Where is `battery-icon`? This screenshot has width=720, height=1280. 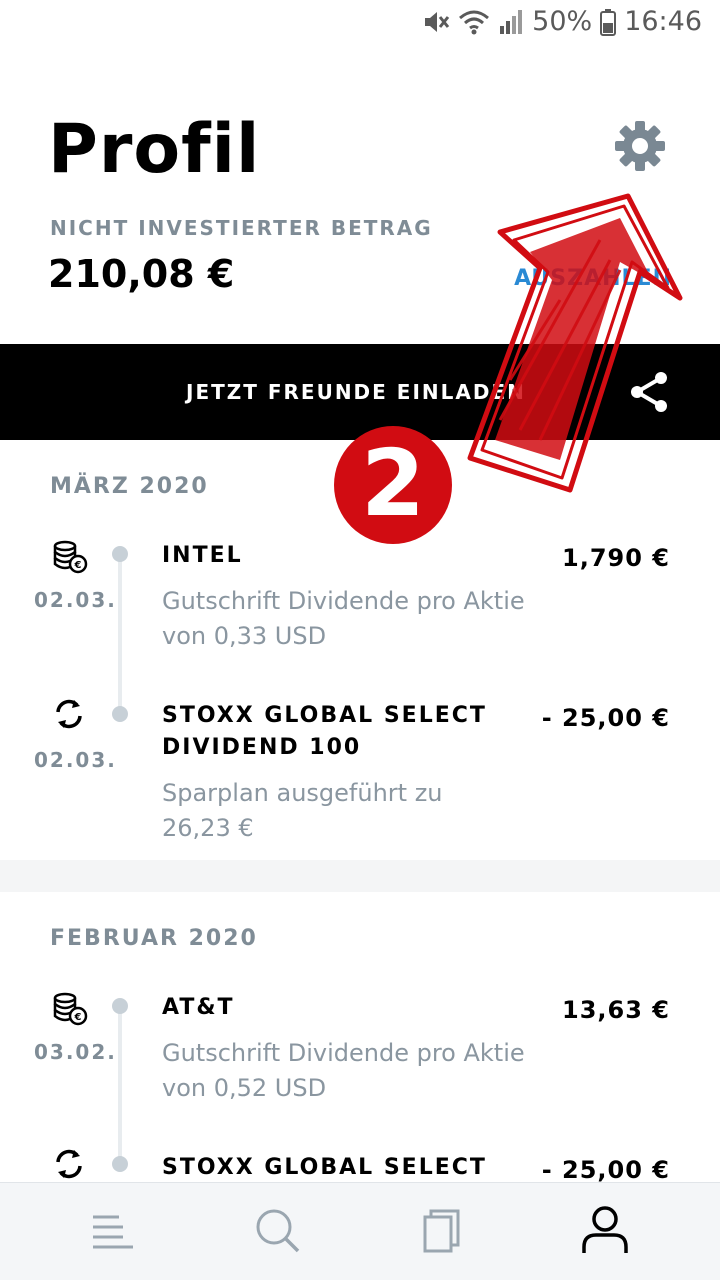
battery-icon is located at coordinates (608, 22).